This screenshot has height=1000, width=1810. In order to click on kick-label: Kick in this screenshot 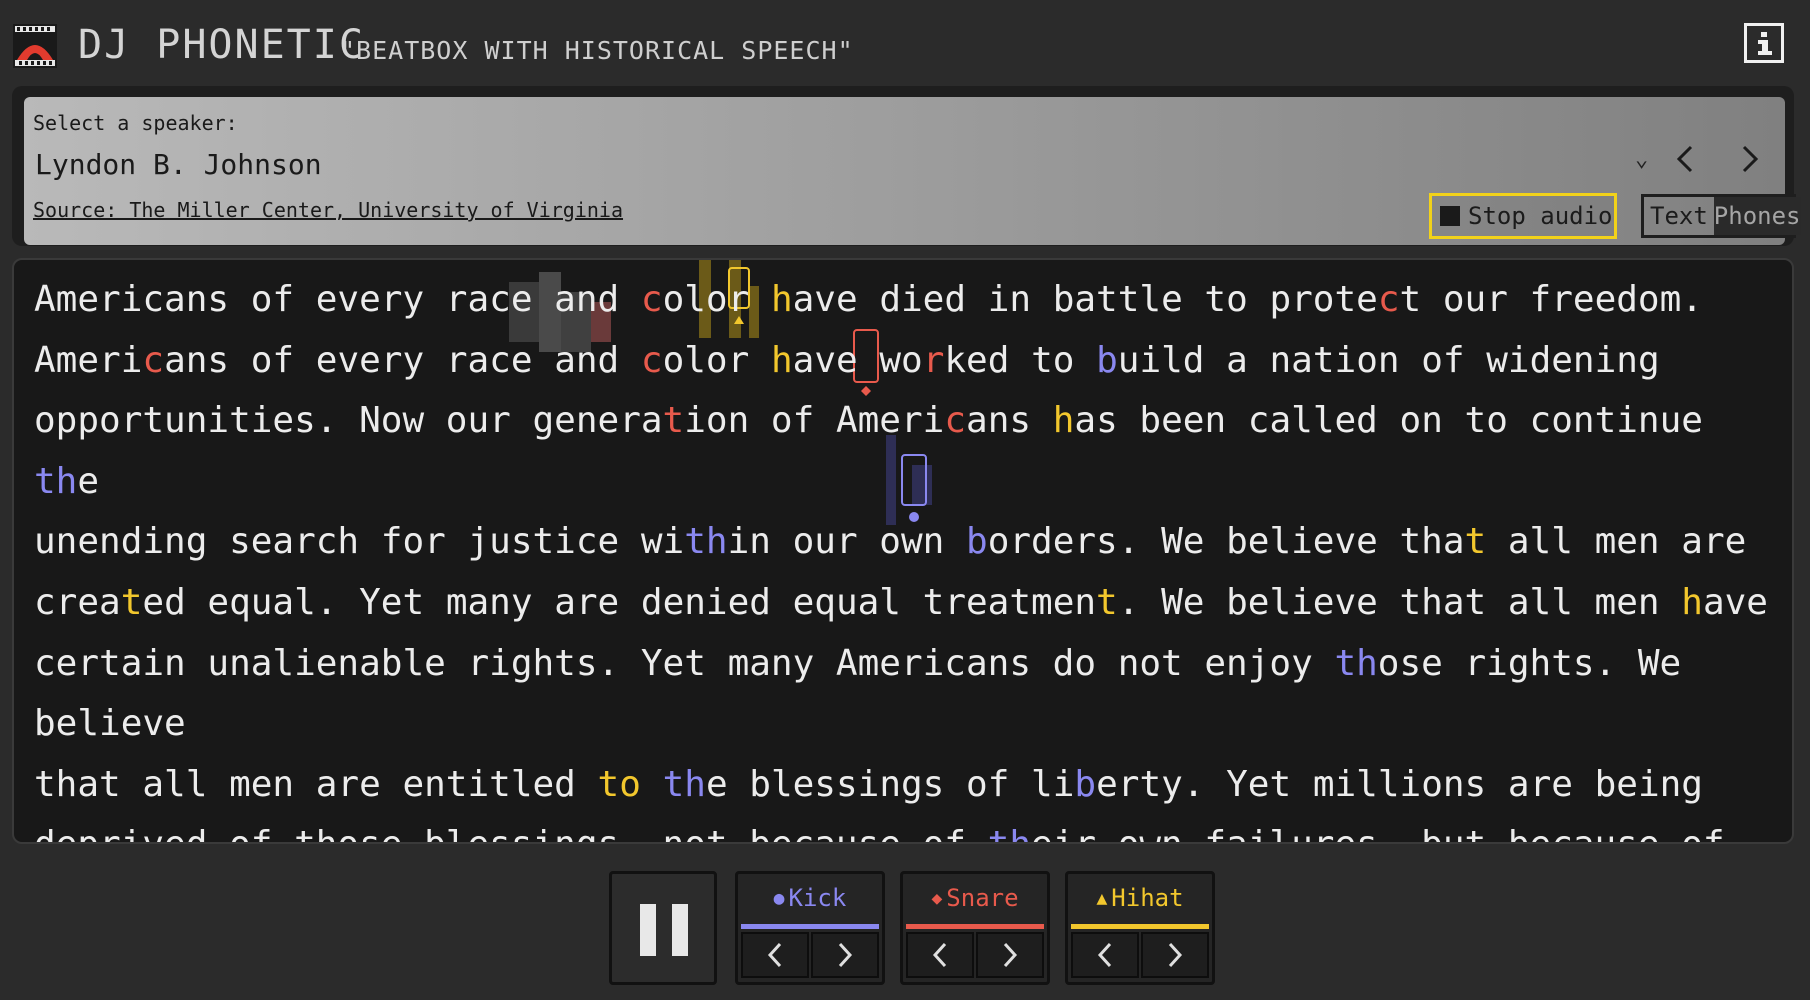, I will do `click(817, 898)`.